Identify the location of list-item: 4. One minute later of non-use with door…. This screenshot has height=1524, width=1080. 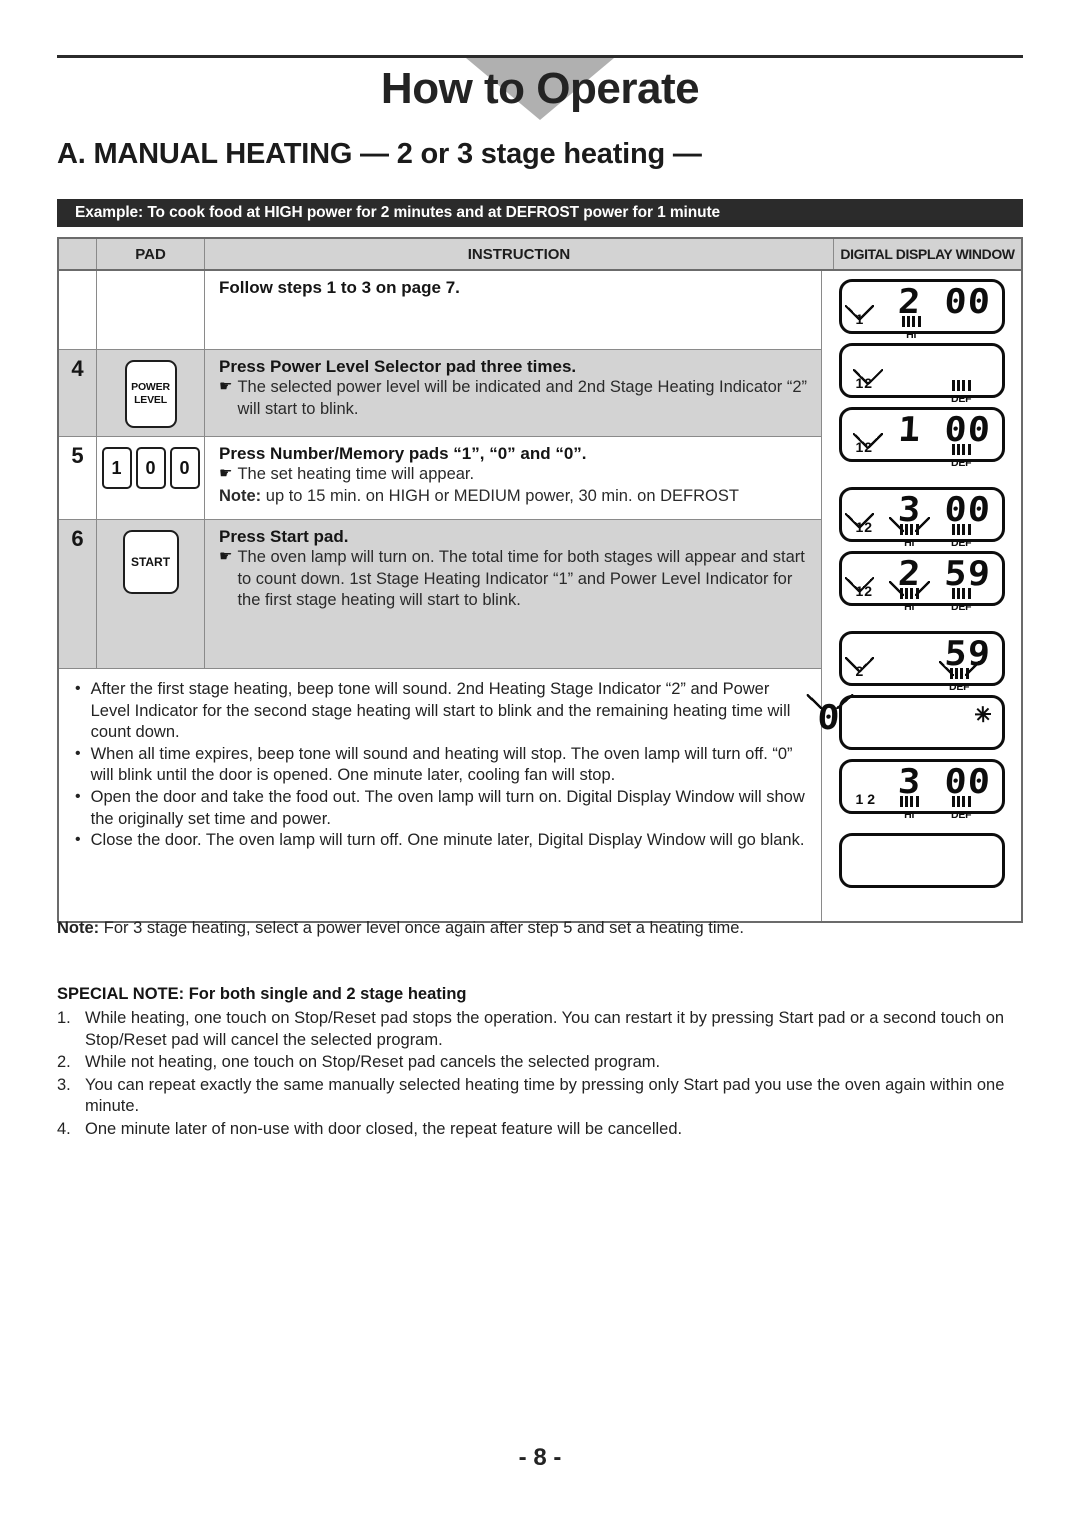
(547, 1130).